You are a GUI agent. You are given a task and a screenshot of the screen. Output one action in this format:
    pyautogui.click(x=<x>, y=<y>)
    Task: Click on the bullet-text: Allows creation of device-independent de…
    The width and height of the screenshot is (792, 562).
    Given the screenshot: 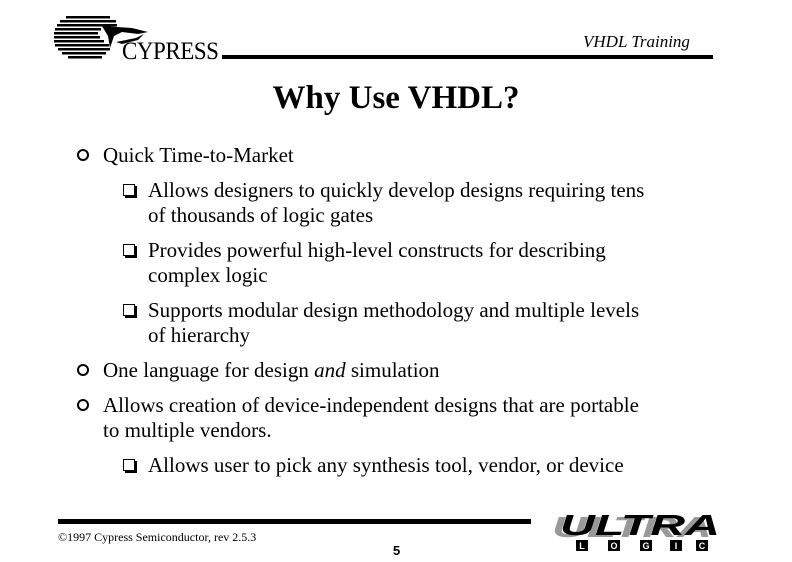 What is the action you would take?
    pyautogui.click(x=371, y=405)
    